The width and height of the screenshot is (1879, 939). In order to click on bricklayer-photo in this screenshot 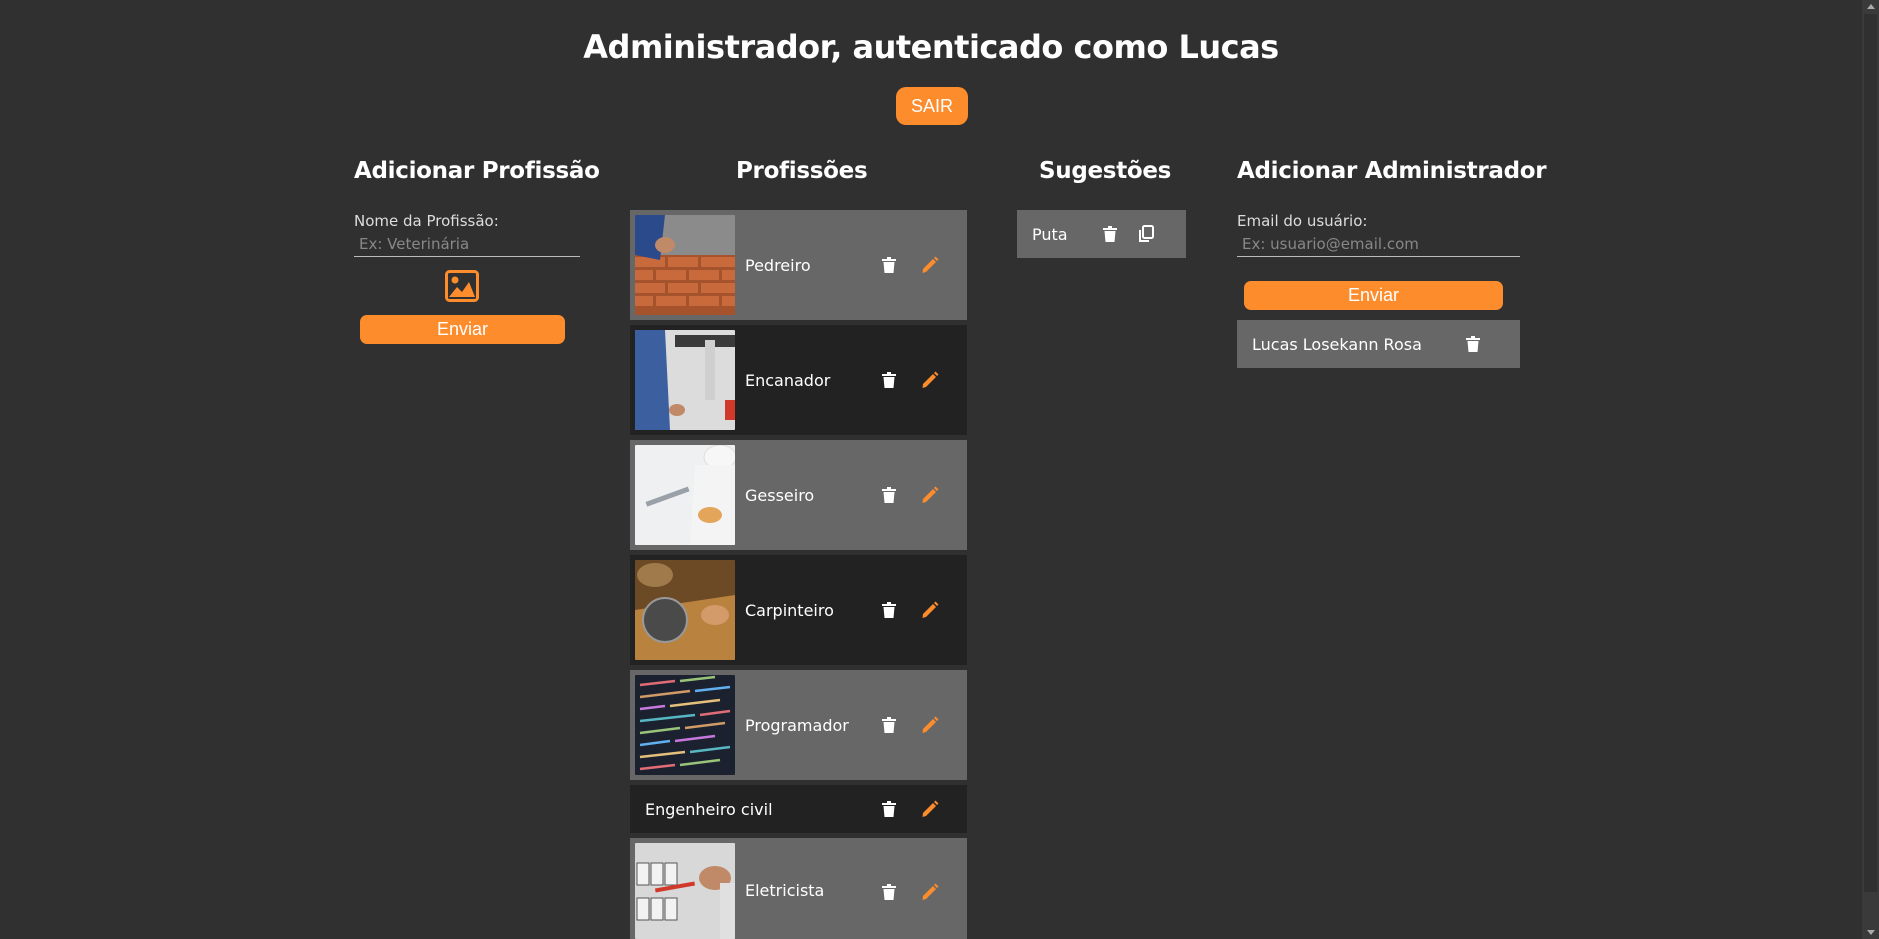, I will do `click(685, 265)`.